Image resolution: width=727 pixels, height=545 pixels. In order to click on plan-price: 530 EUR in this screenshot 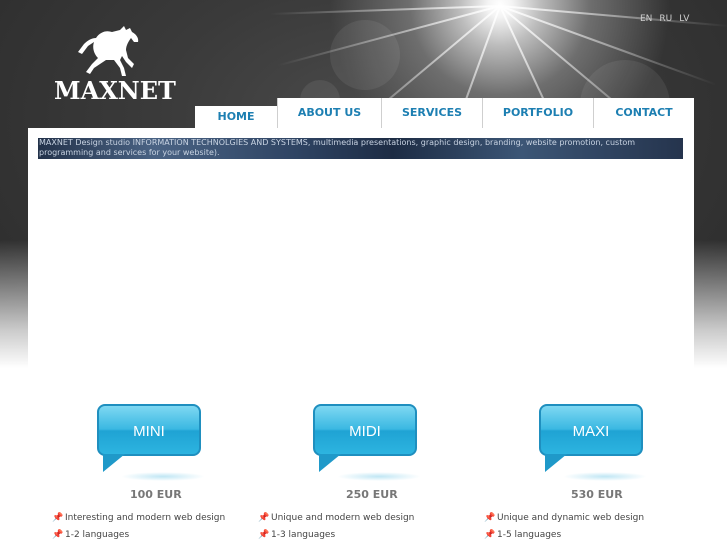, I will do `click(597, 494)`.